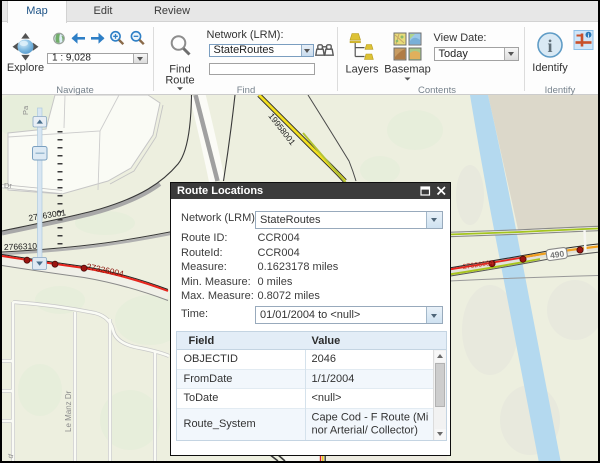 This screenshot has height=463, width=600. Describe the element at coordinates (179, 81) in the screenshot. I see `svg-text: Route` at that location.